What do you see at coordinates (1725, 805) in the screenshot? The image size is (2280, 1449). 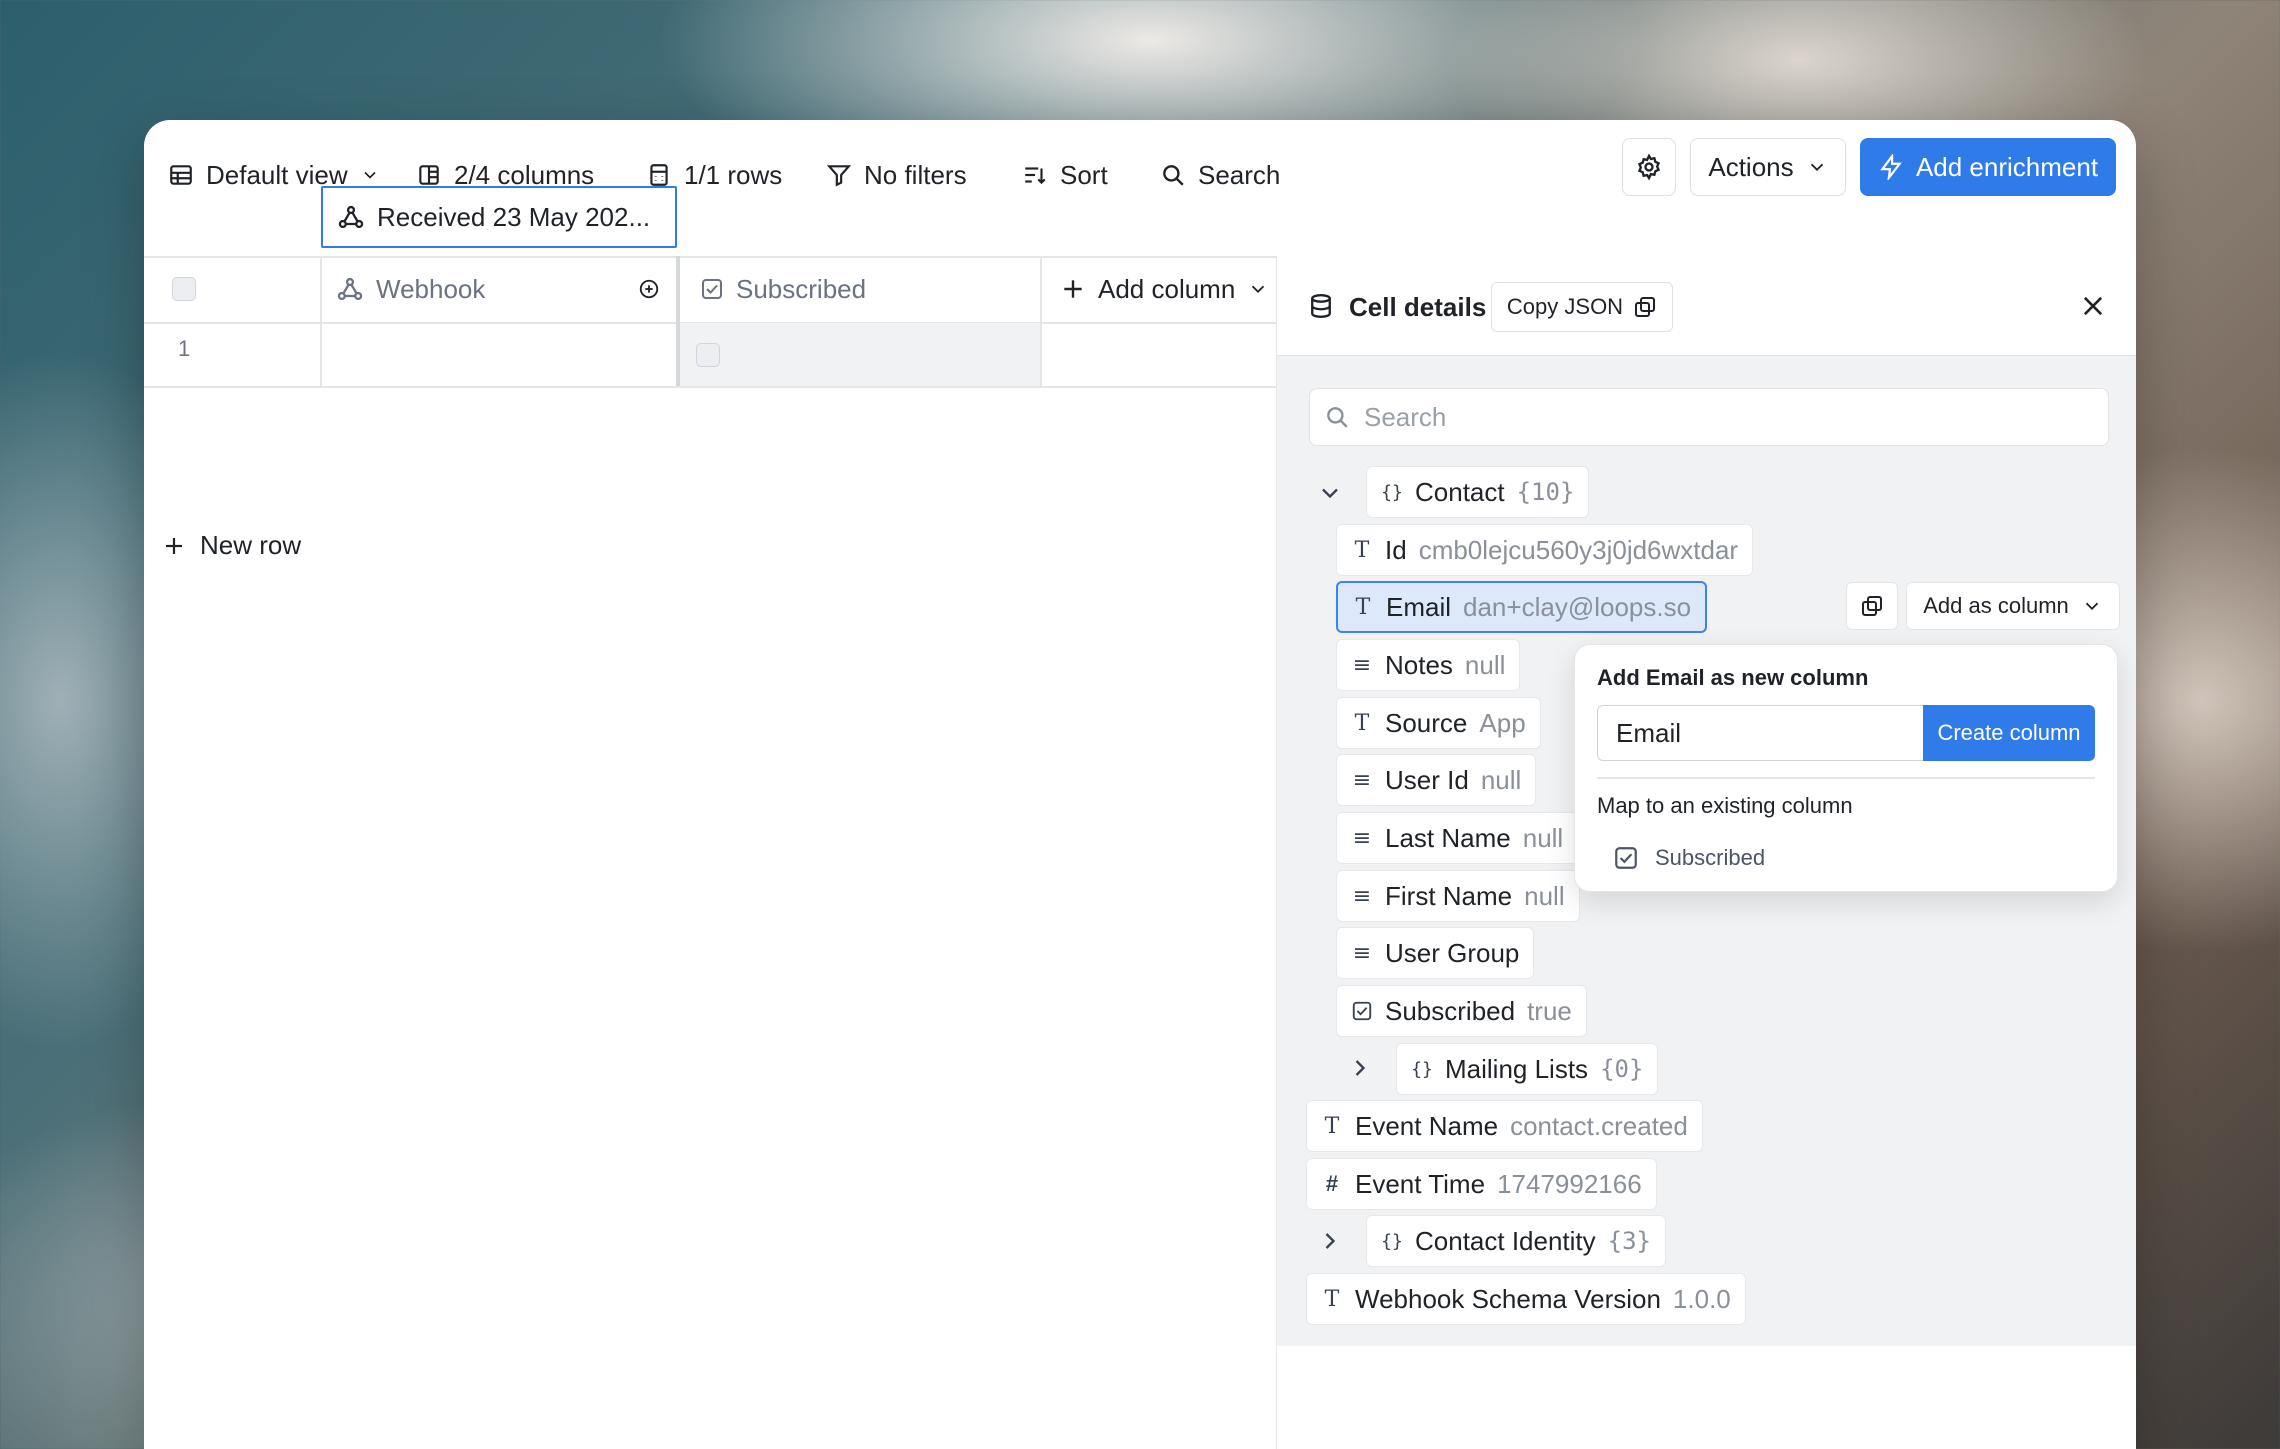 I see `map-existing-label: Map to an existing column` at bounding box center [1725, 805].